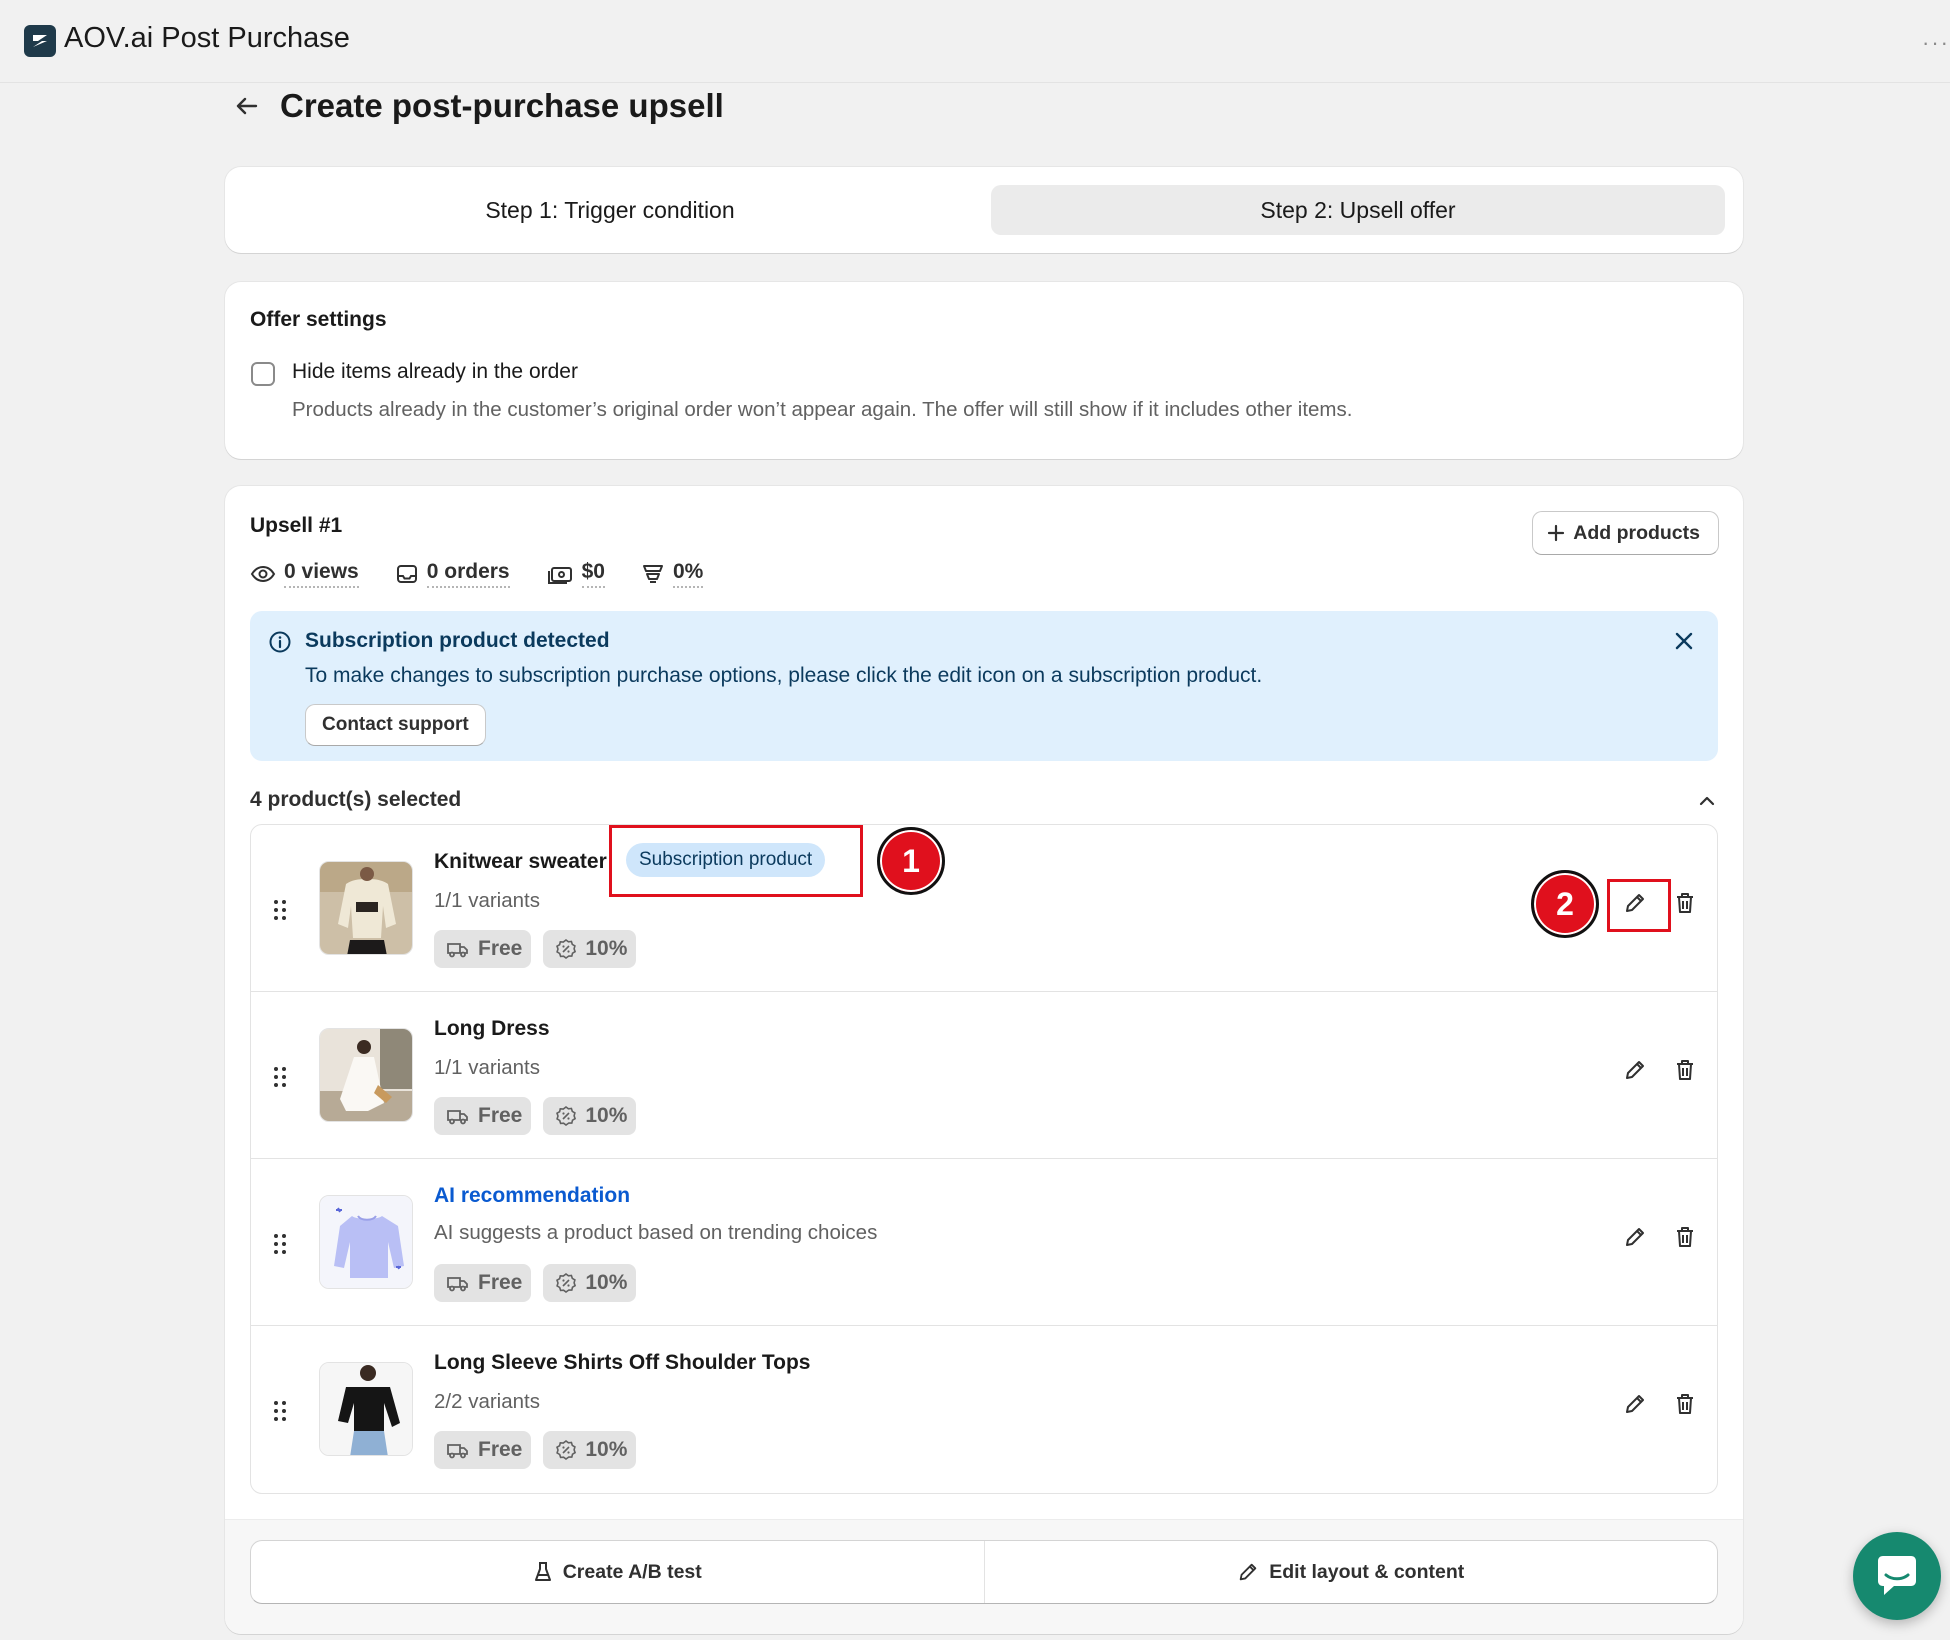  I want to click on stat-orders: 0 orders, so click(452, 574).